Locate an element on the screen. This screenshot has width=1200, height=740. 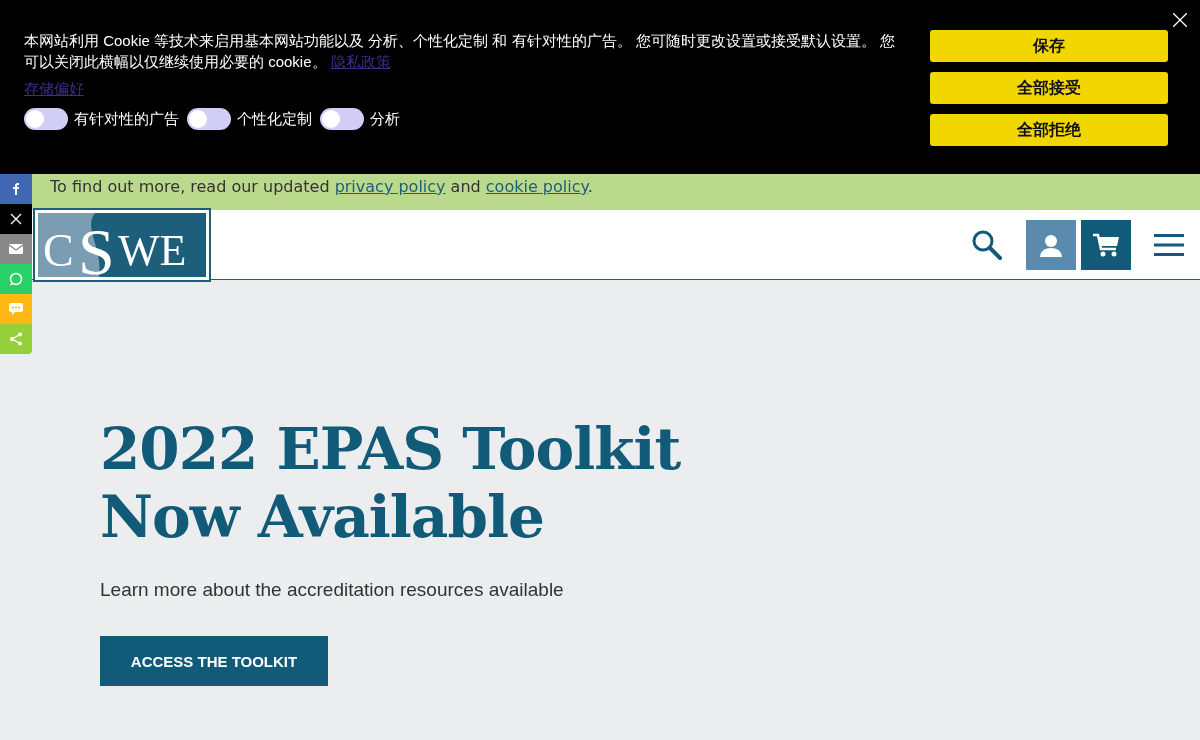
notice-text: To find out more, read our updated privacy policy and cookie policy. is located at coordinates (321, 186).